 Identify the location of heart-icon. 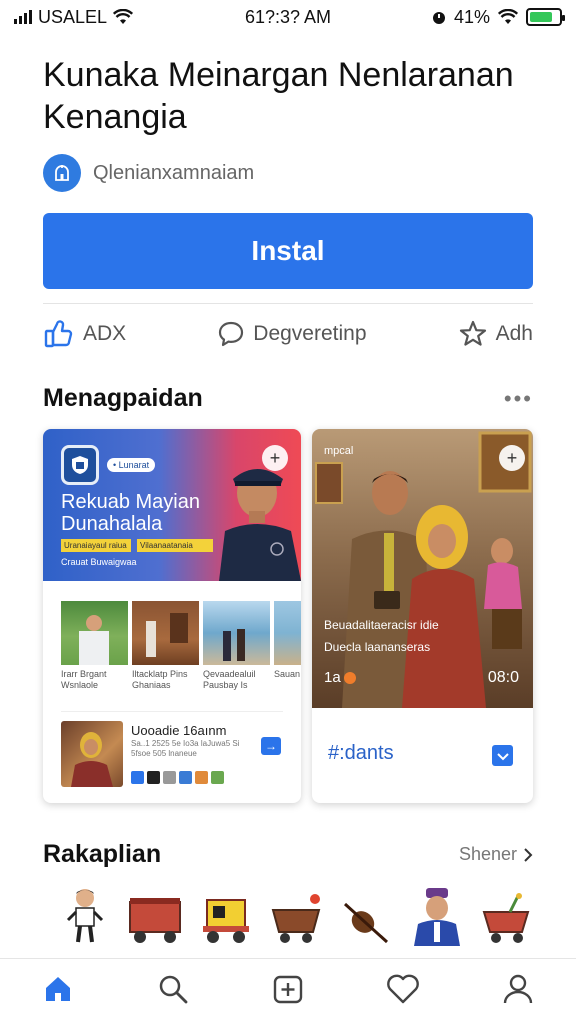
(403, 988).